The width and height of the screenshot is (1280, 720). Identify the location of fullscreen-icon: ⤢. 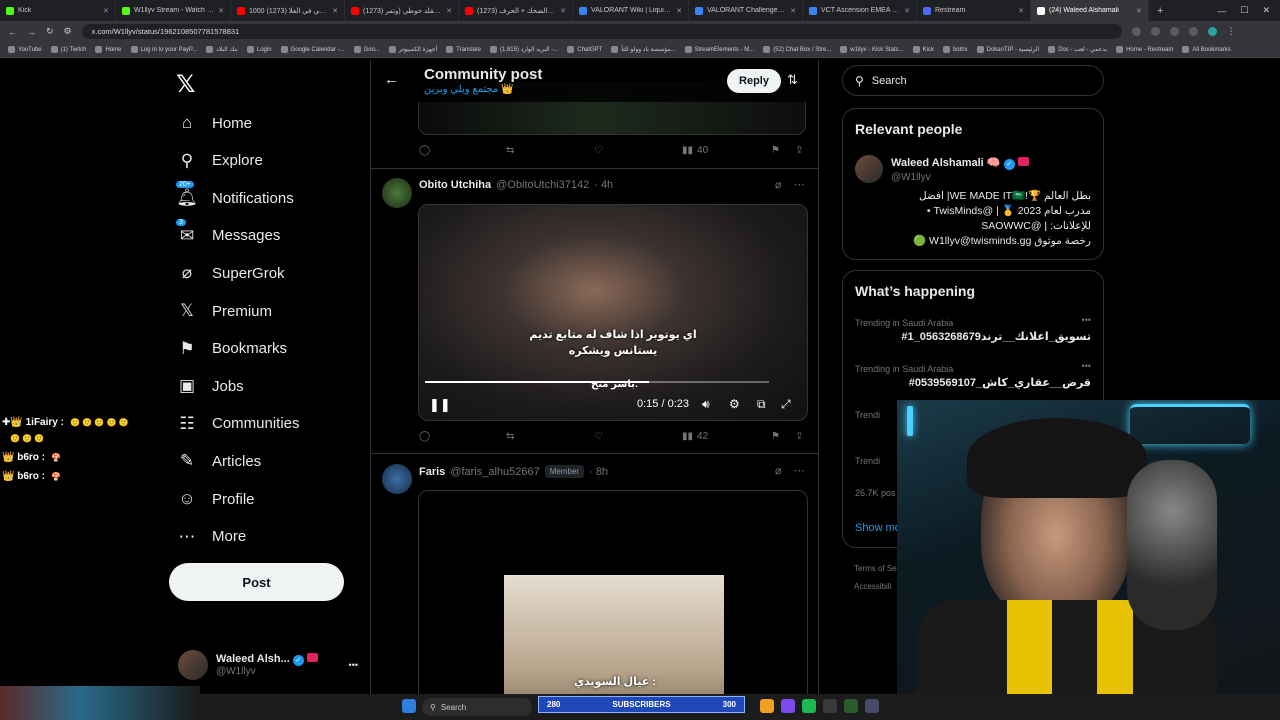
(786, 404).